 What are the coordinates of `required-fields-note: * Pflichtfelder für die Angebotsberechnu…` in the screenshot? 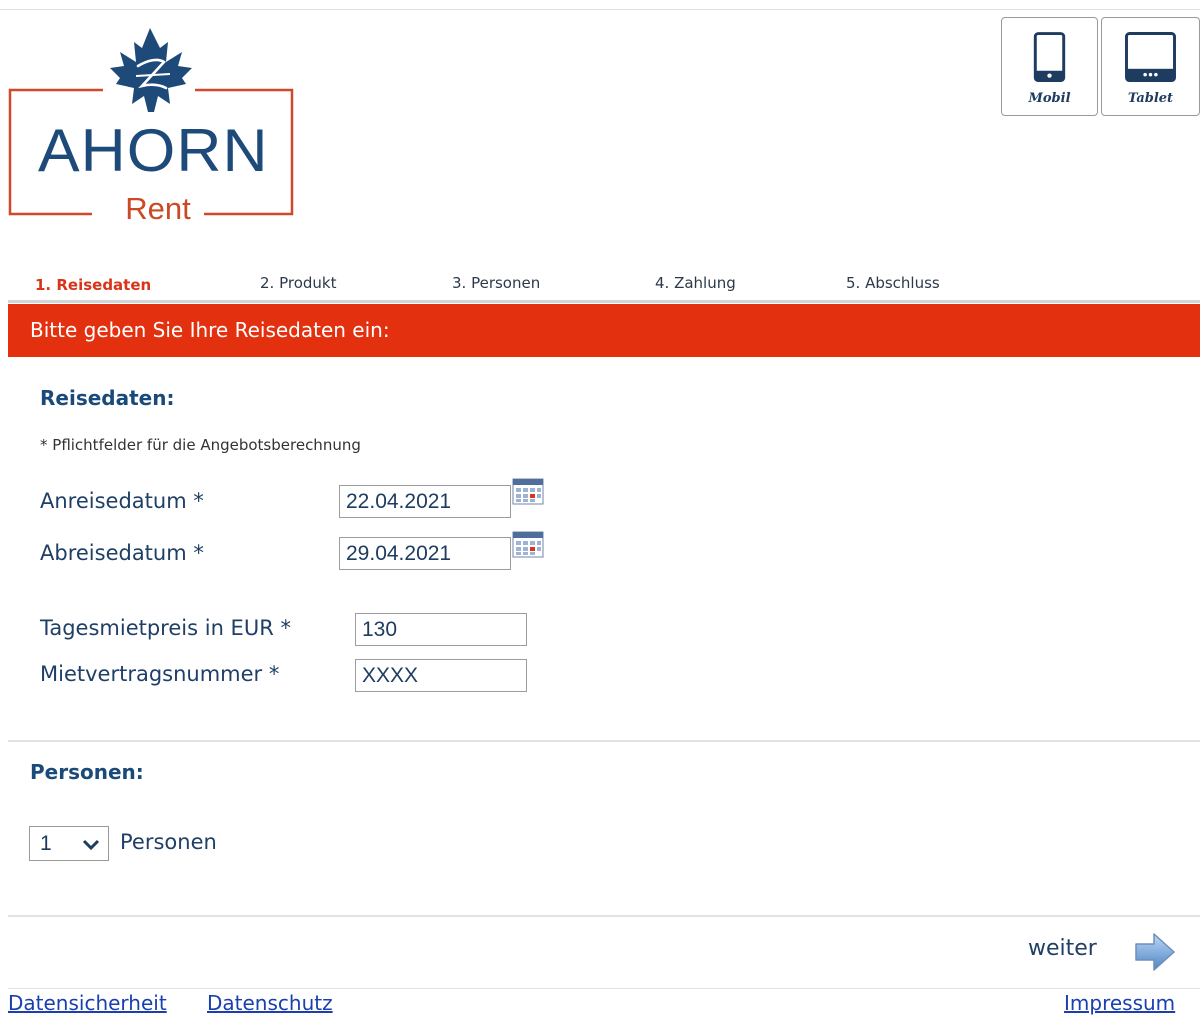 It's located at (200, 445).